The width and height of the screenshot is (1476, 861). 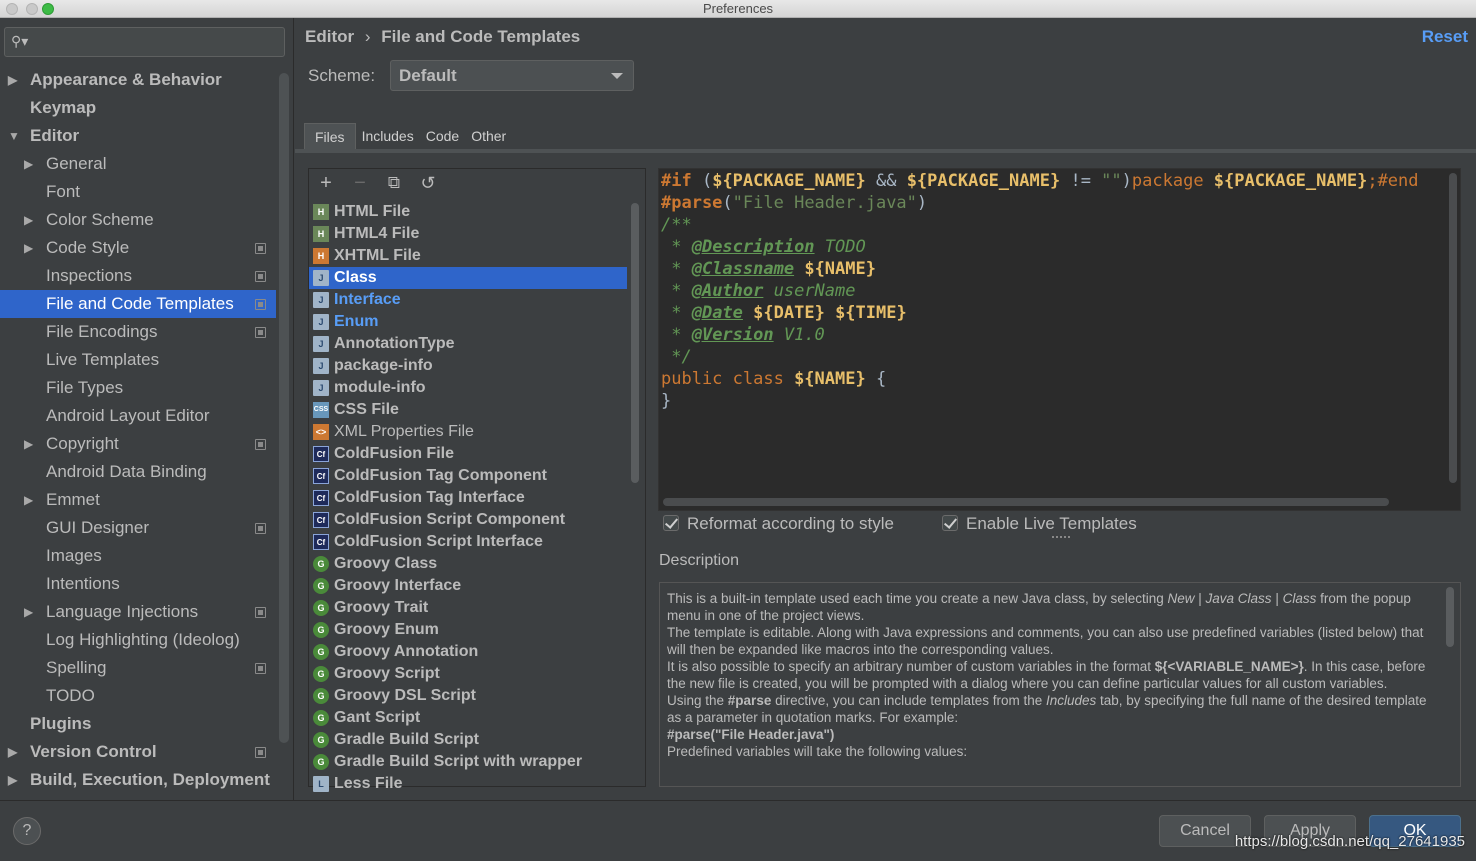 What do you see at coordinates (372, 211) in the screenshot?
I see `template-item-label: HTML File` at bounding box center [372, 211].